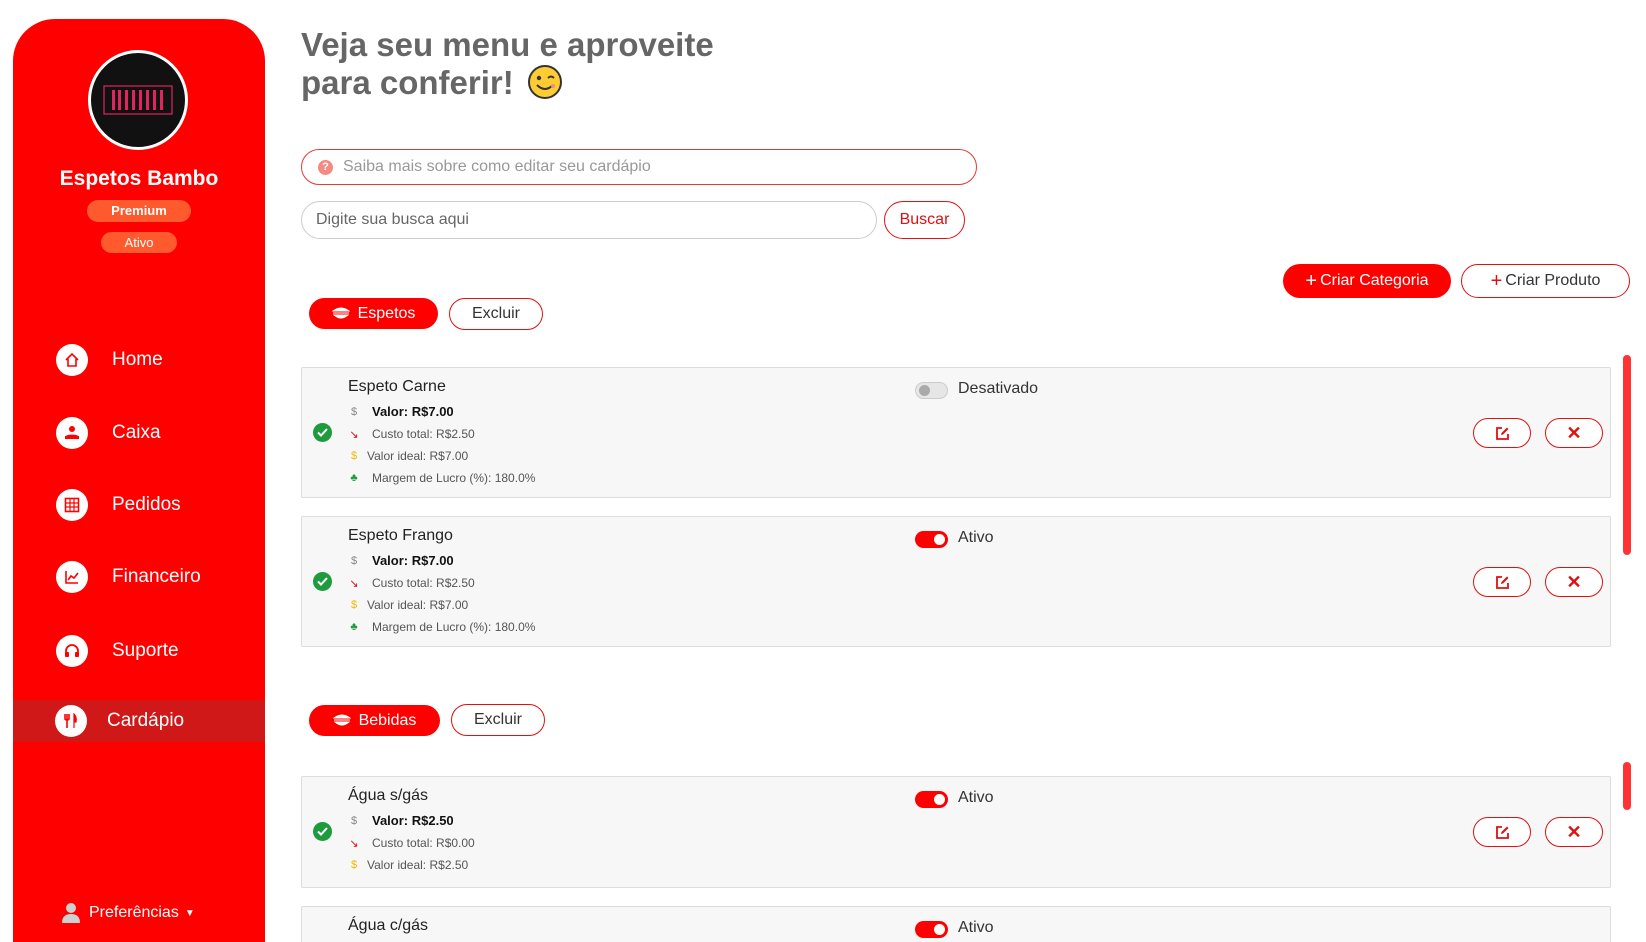 The width and height of the screenshot is (1646, 942). I want to click on caret-down-icon: ▼, so click(189, 913).